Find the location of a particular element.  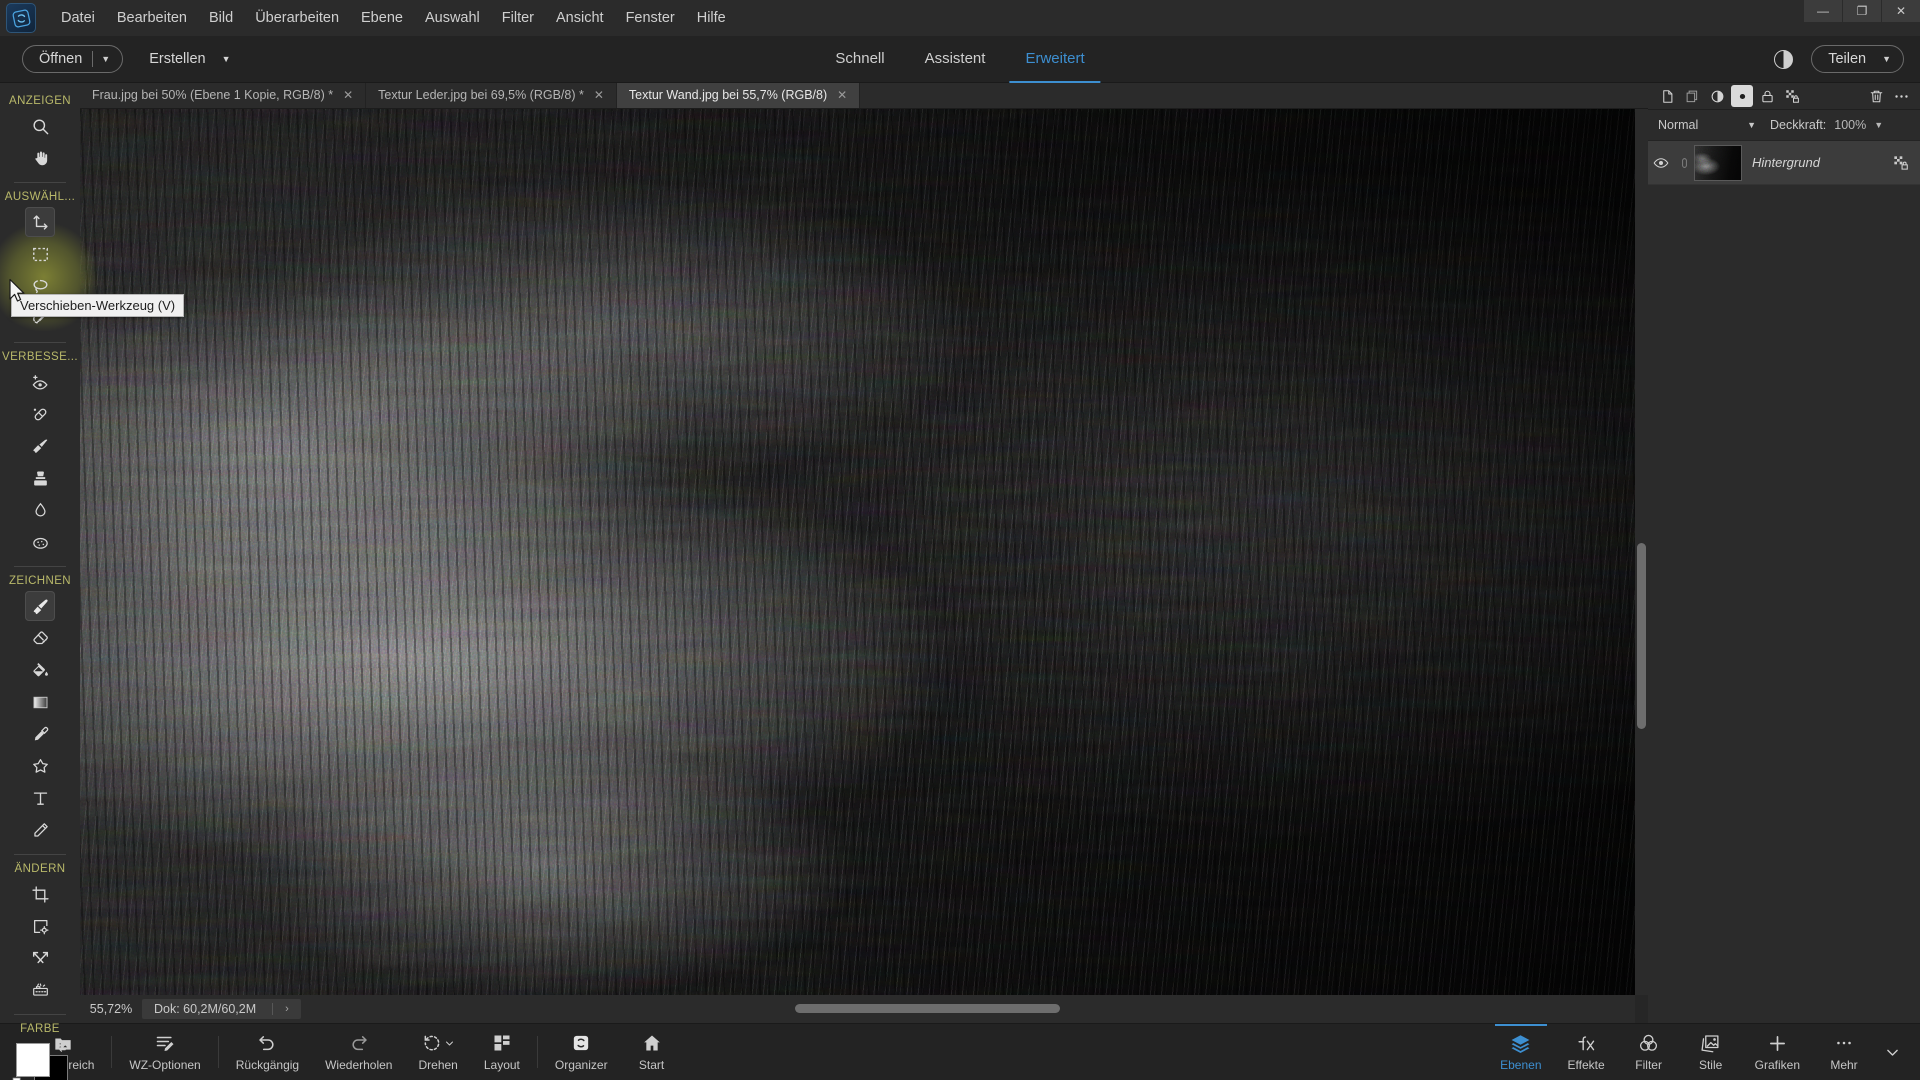

delete-layer-icon is located at coordinates (1876, 96).